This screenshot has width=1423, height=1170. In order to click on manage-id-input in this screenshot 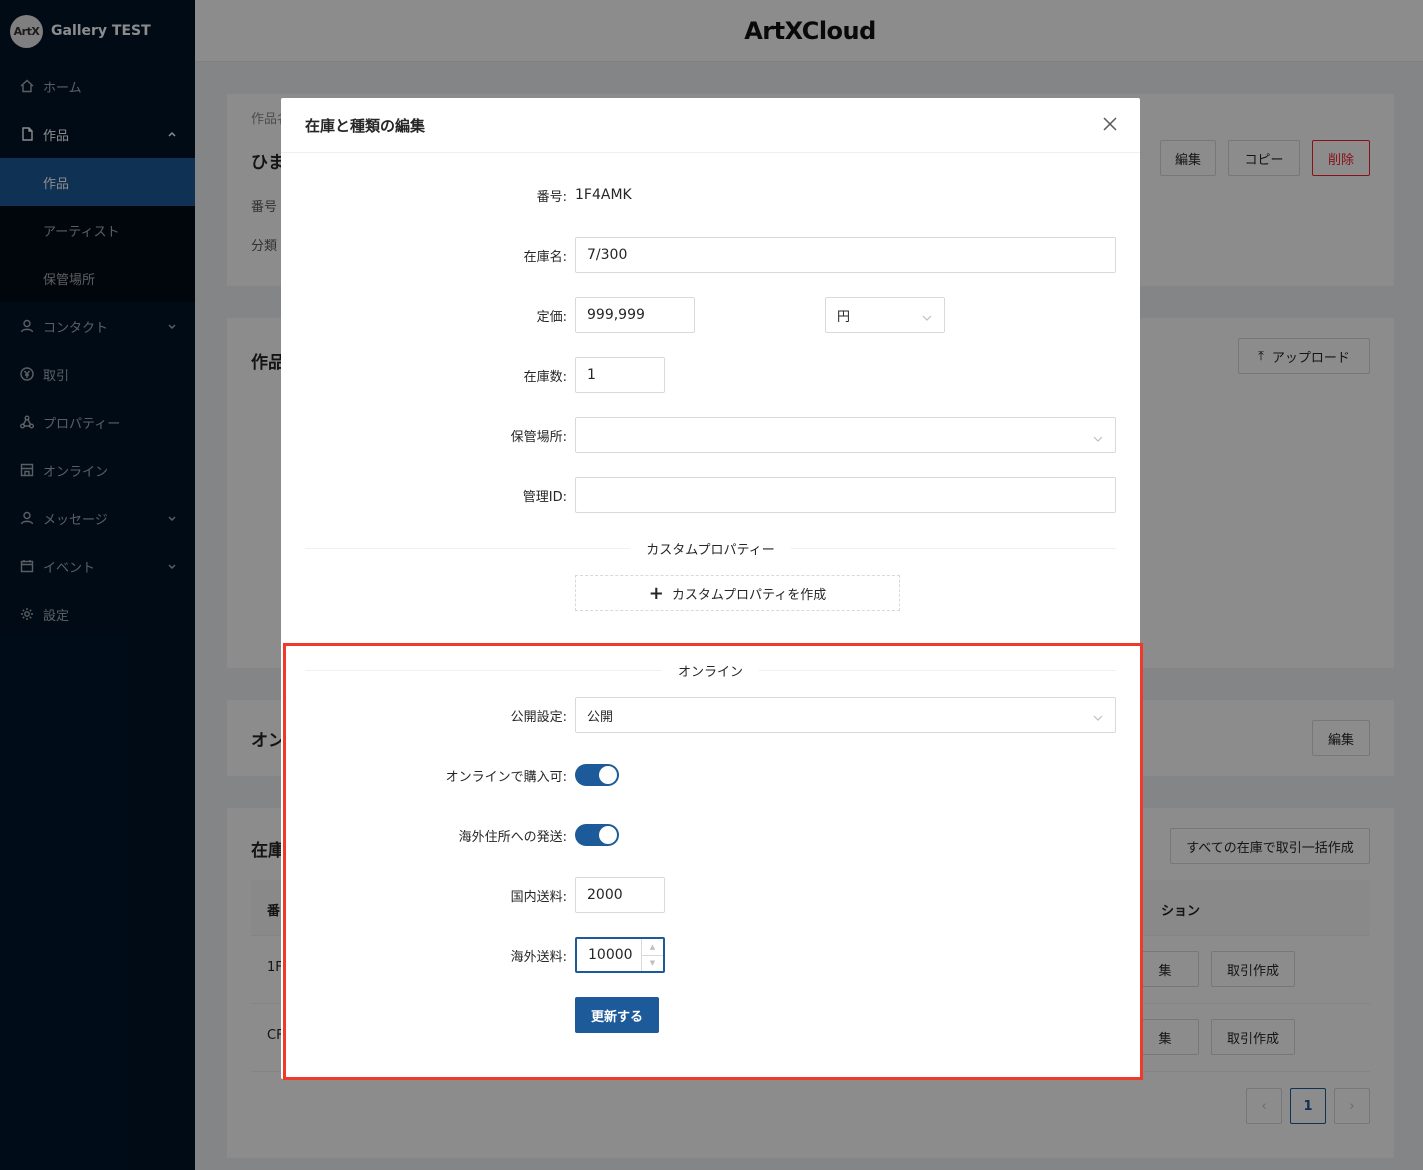, I will do `click(845, 495)`.